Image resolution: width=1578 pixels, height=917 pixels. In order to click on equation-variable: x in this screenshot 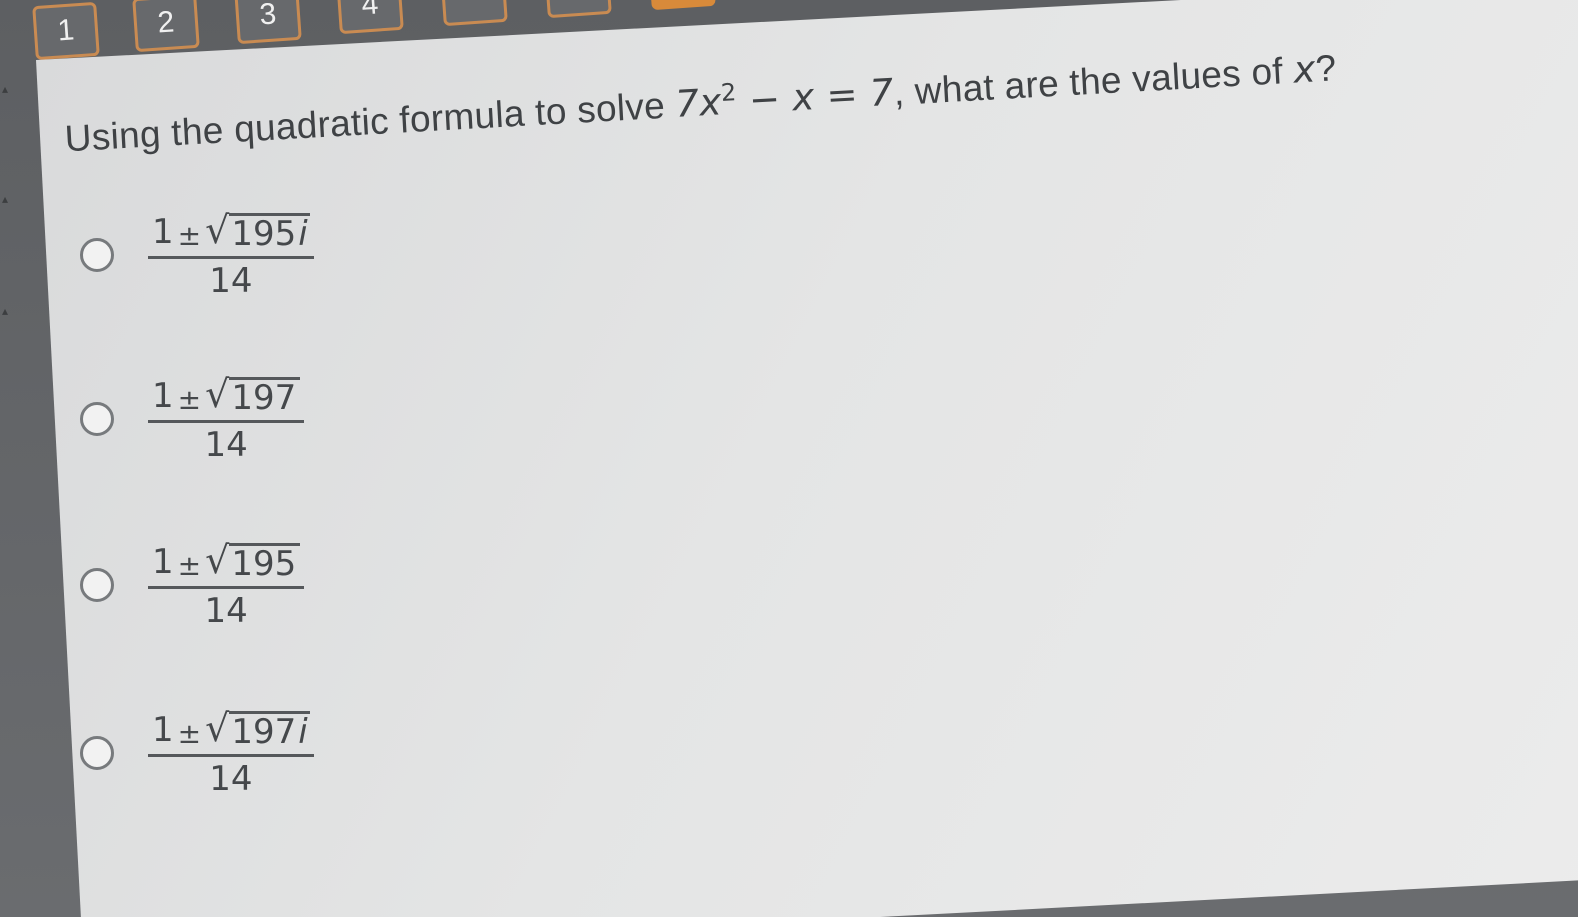, I will do `click(710, 102)`.